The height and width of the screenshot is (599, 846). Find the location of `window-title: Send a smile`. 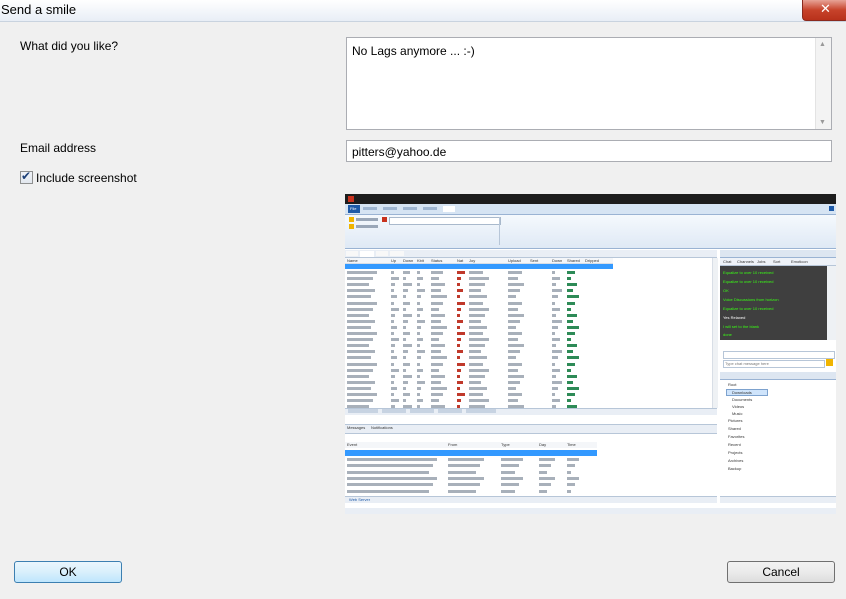

window-title: Send a smile is located at coordinates (39, 9).